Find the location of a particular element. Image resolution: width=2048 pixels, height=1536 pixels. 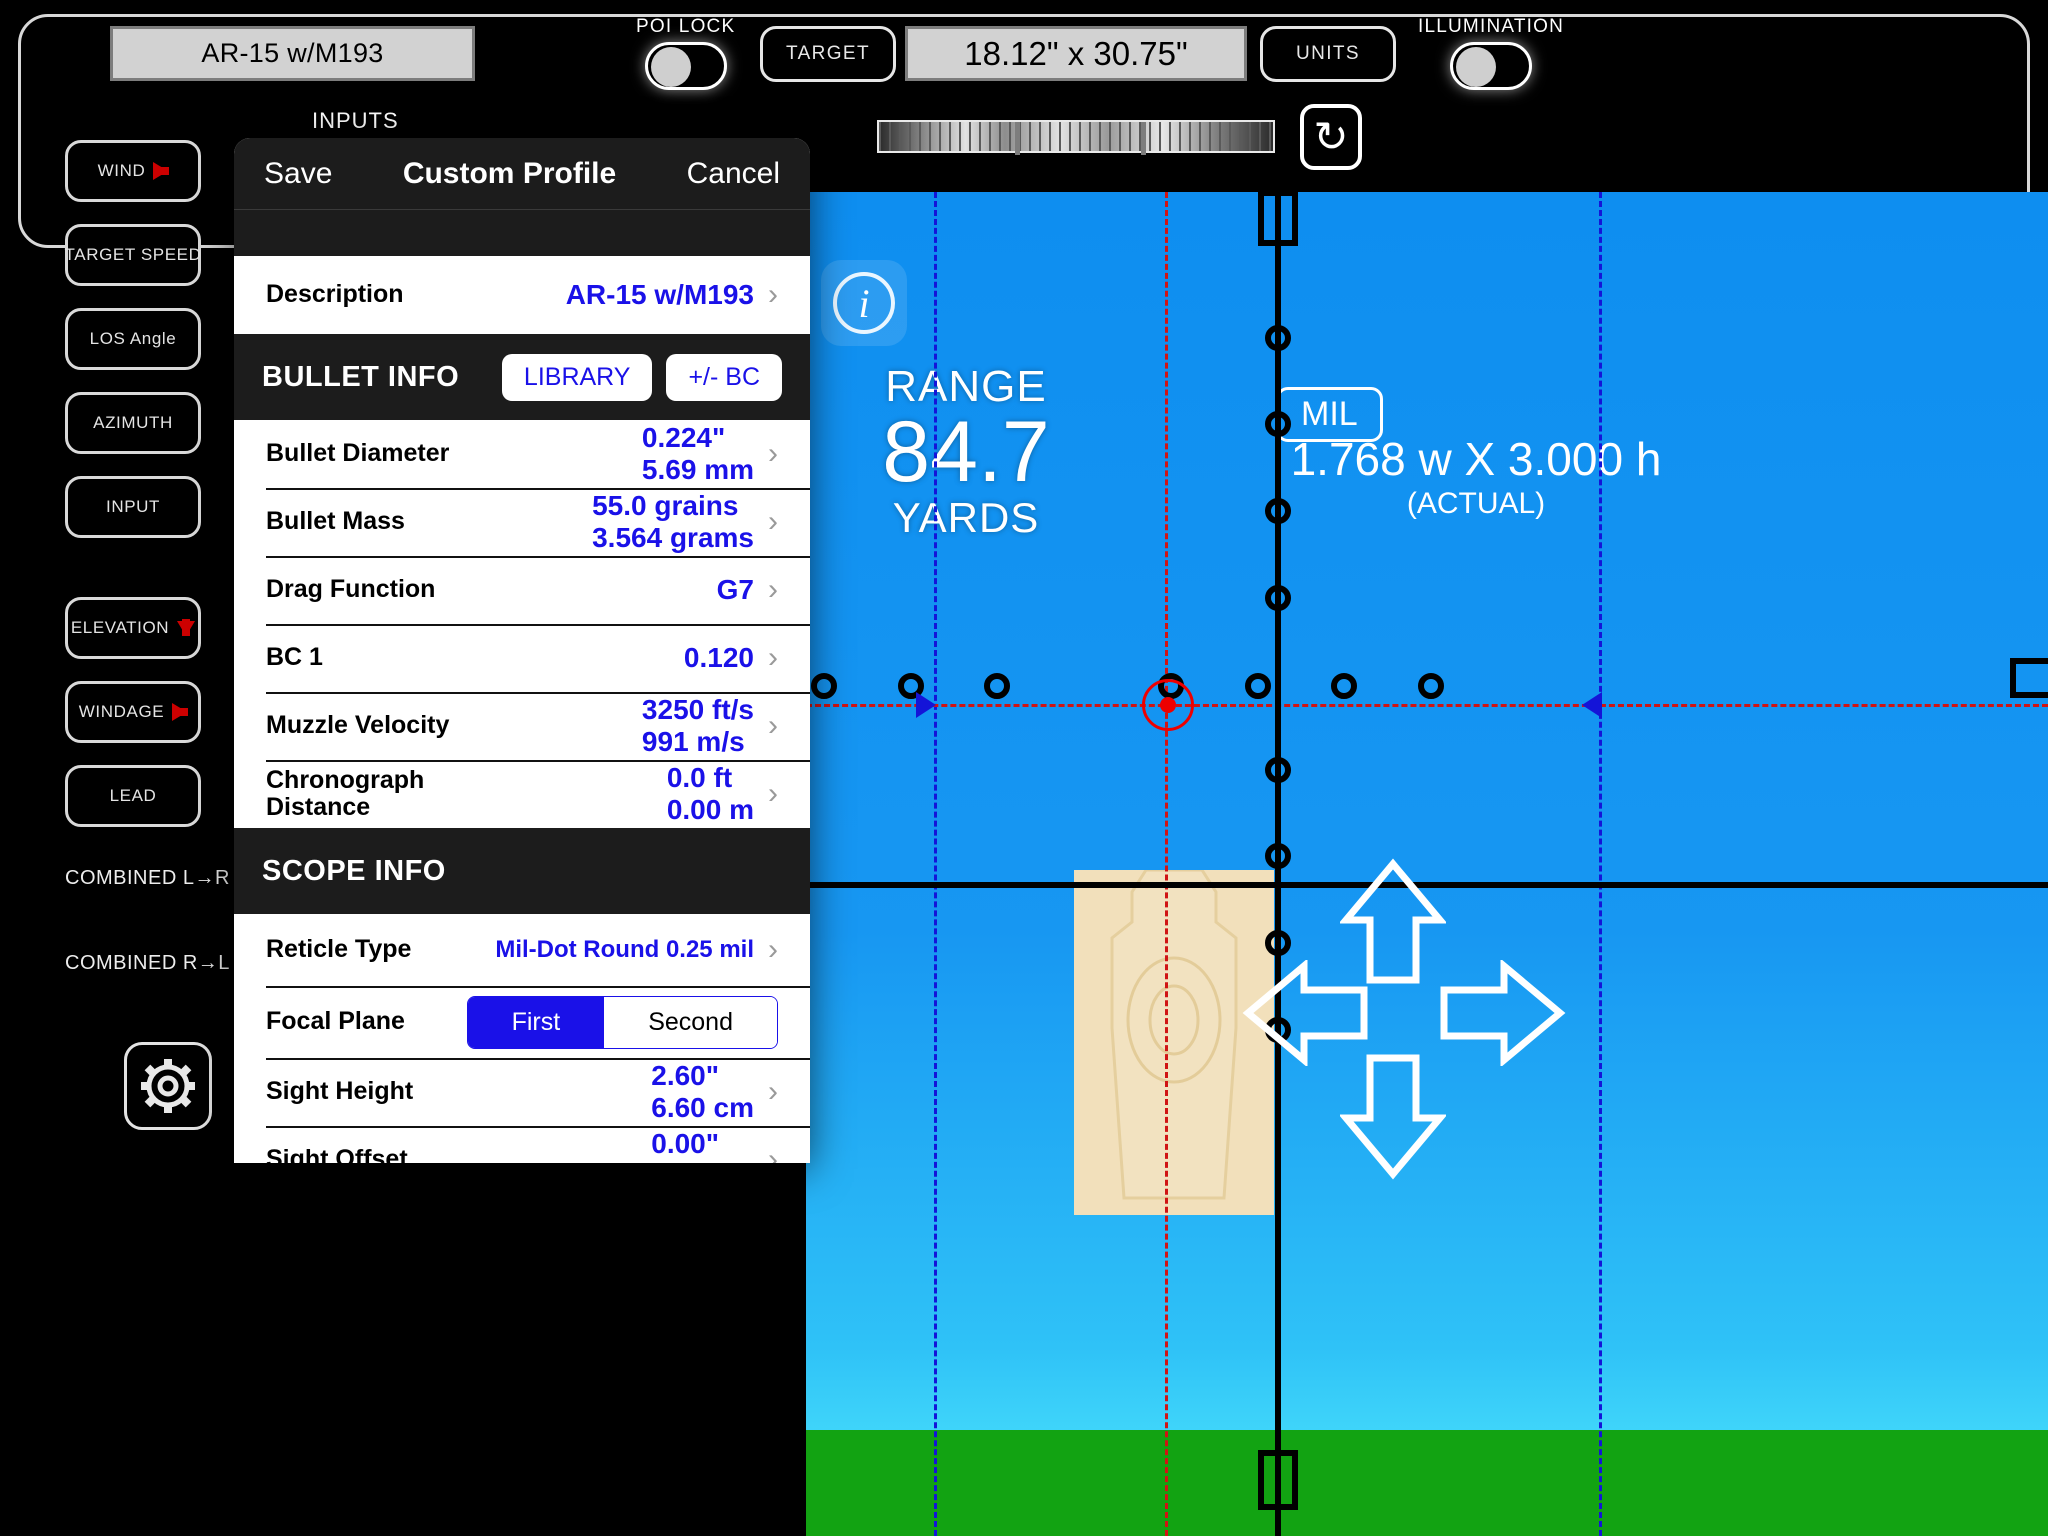

refresh-button: ↻ is located at coordinates (1331, 137).